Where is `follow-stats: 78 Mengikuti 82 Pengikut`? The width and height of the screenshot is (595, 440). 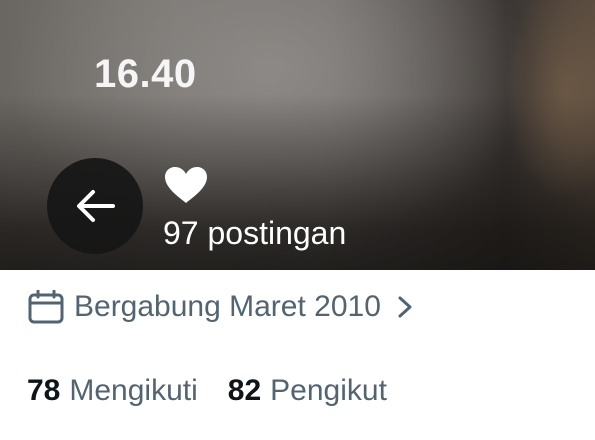 follow-stats: 78 Mengikuti 82 Pengikut is located at coordinates (207, 391).